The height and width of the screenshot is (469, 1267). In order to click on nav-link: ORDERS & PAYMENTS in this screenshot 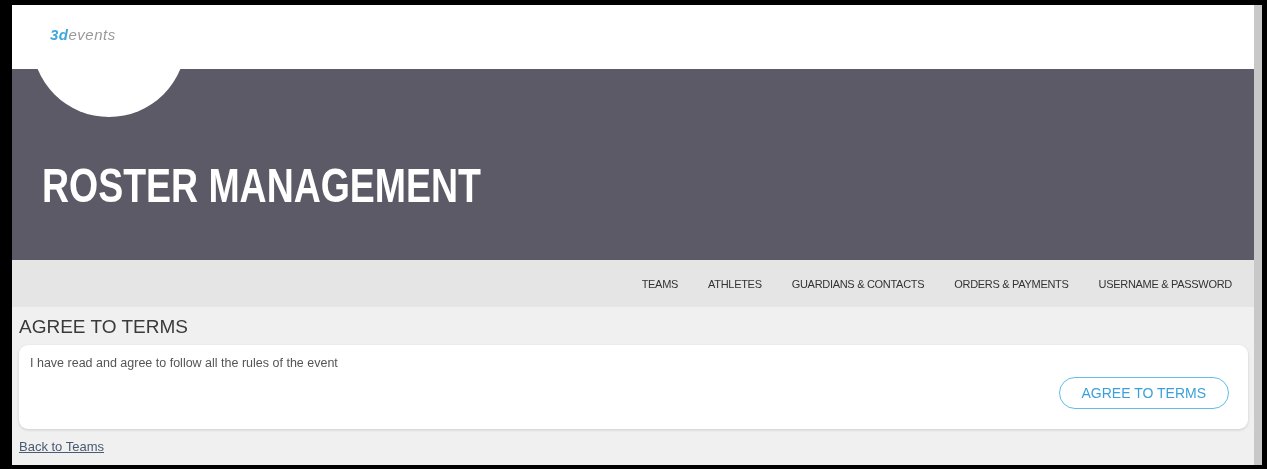, I will do `click(1011, 283)`.